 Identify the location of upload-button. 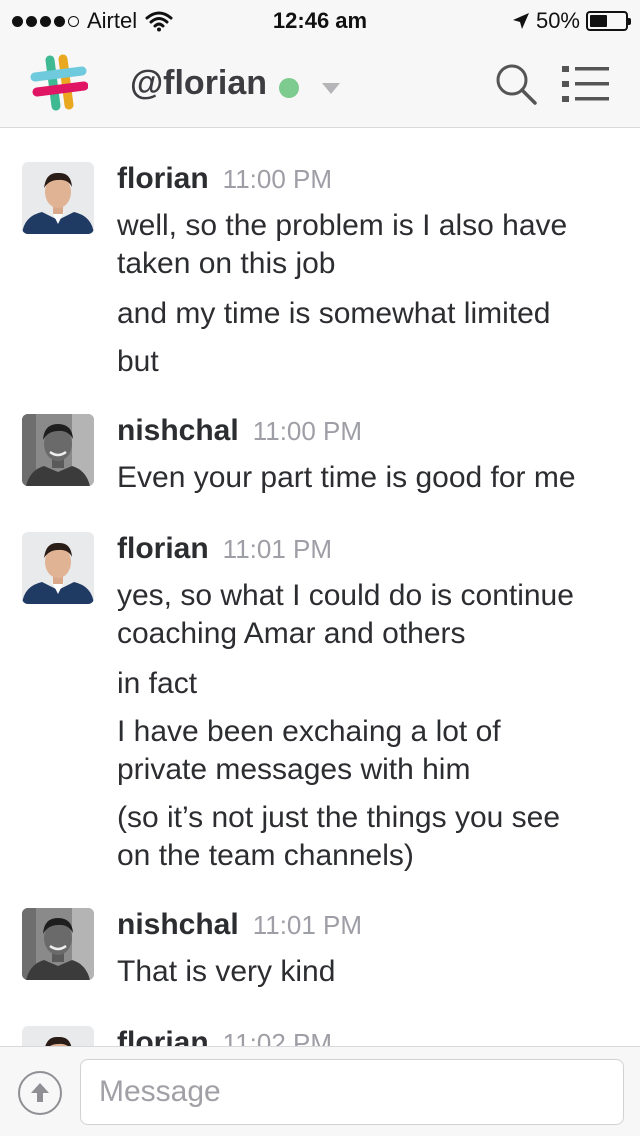
(40, 1093).